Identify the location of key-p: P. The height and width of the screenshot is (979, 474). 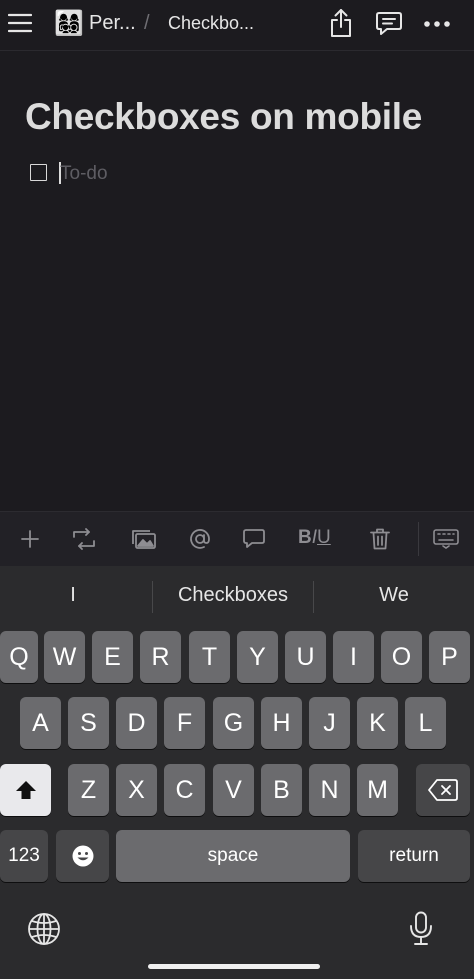
(449, 657).